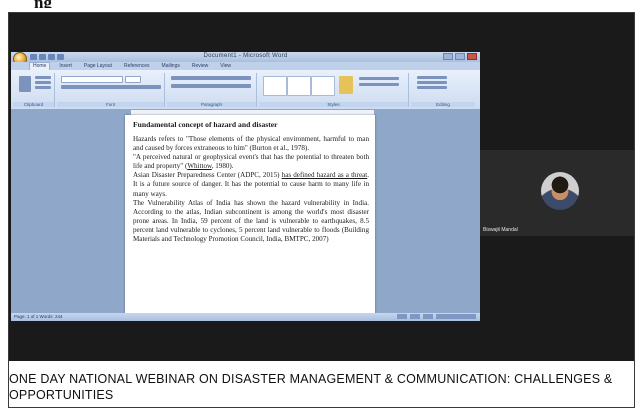 Image resolution: width=643 pixels, height=412 pixels. Describe the element at coordinates (43, 82) in the screenshot. I see `copy-icon` at that location.